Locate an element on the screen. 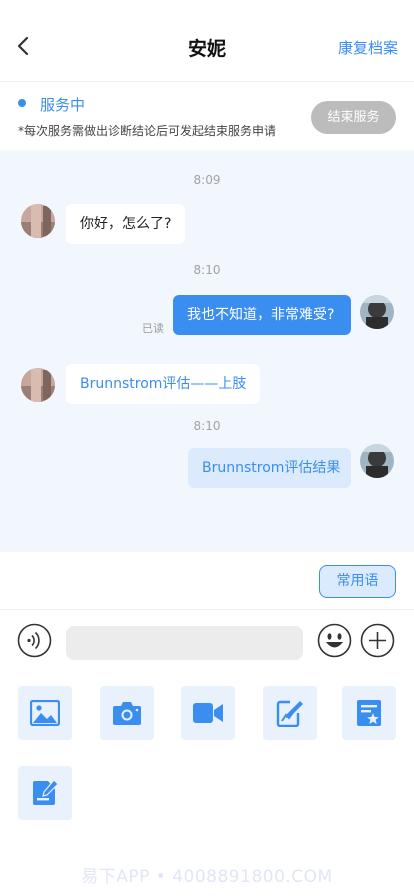 The width and height of the screenshot is (414, 896). rehab-archive-link: 康复档案 is located at coordinates (368, 47).